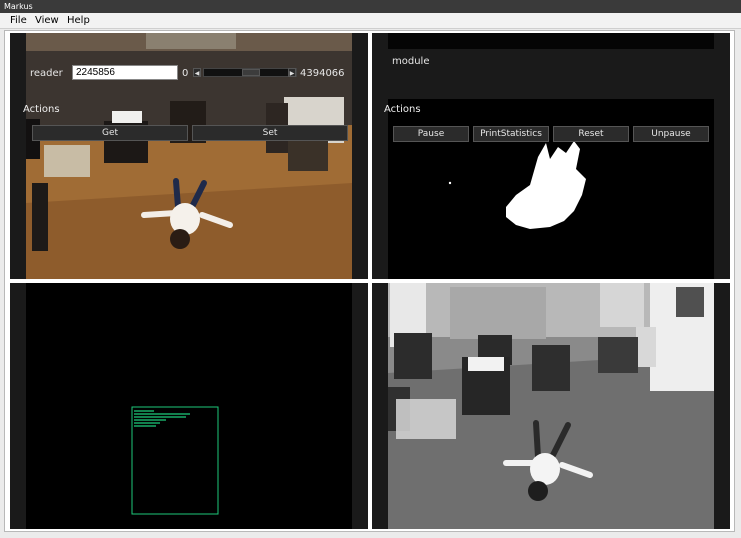 This screenshot has width=741, height=538. Describe the element at coordinates (292, 72) in the screenshot. I see `arrow-right-icon: ▶` at that location.